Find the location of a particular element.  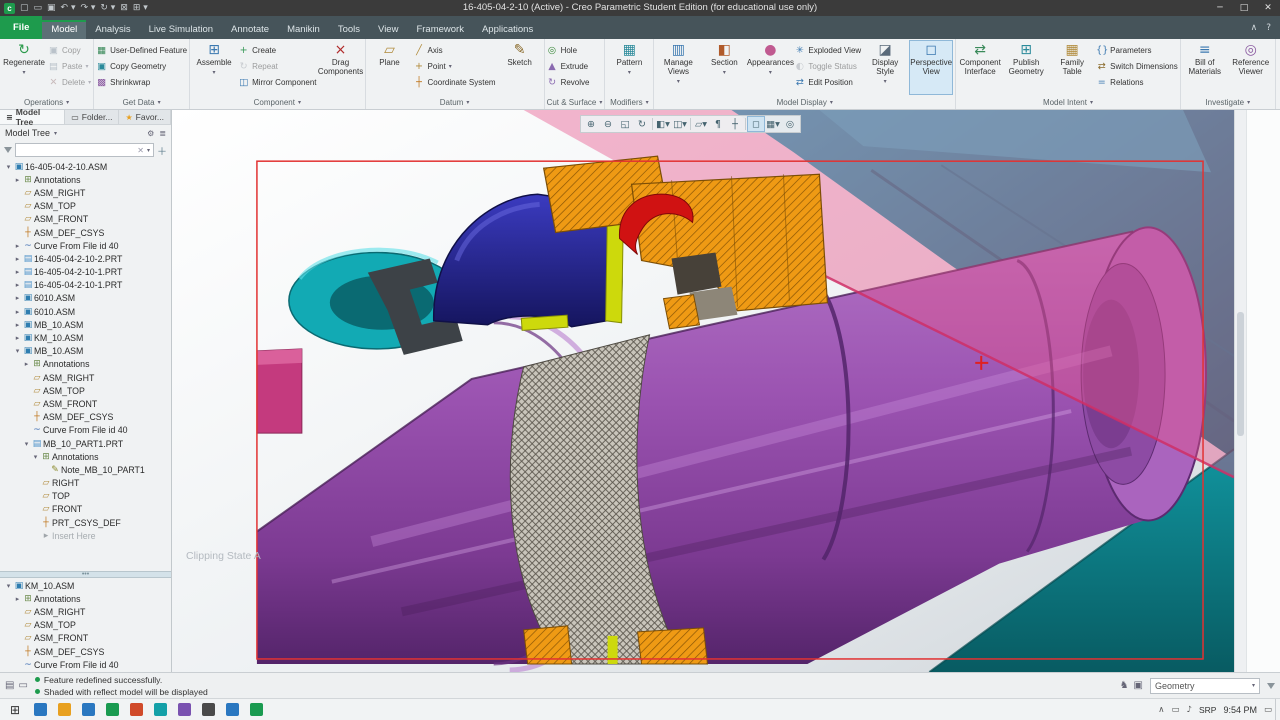

maximize-button: □ is located at coordinates (1244, 8).